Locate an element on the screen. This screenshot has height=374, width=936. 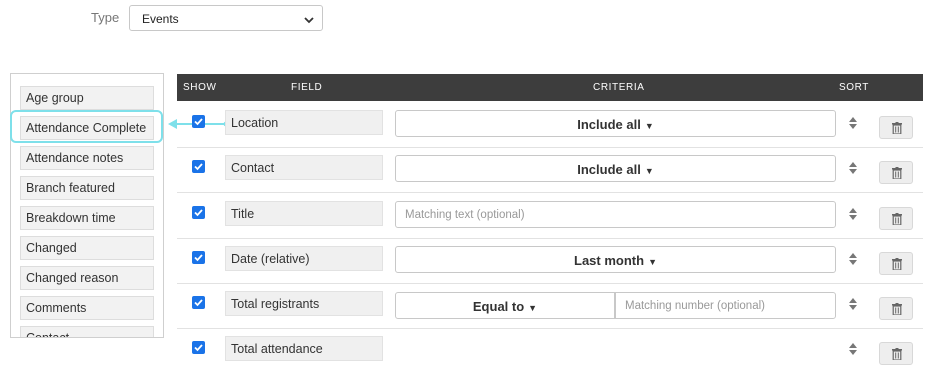
field-item-comments: Comments is located at coordinates (87, 308).